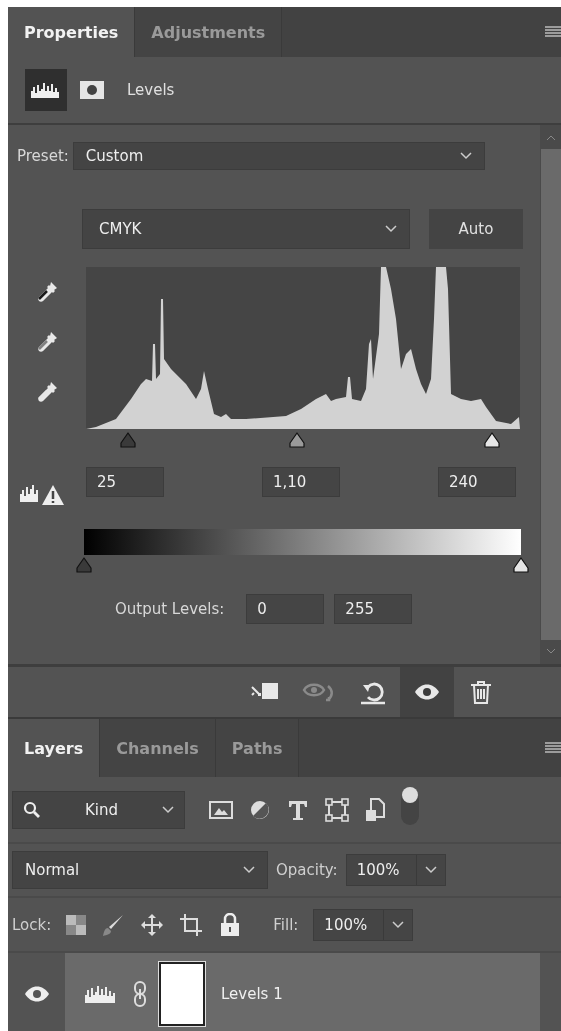 The image size is (561, 1031). What do you see at coordinates (373, 609) in the screenshot?
I see `output-level-field: 255` at bounding box center [373, 609].